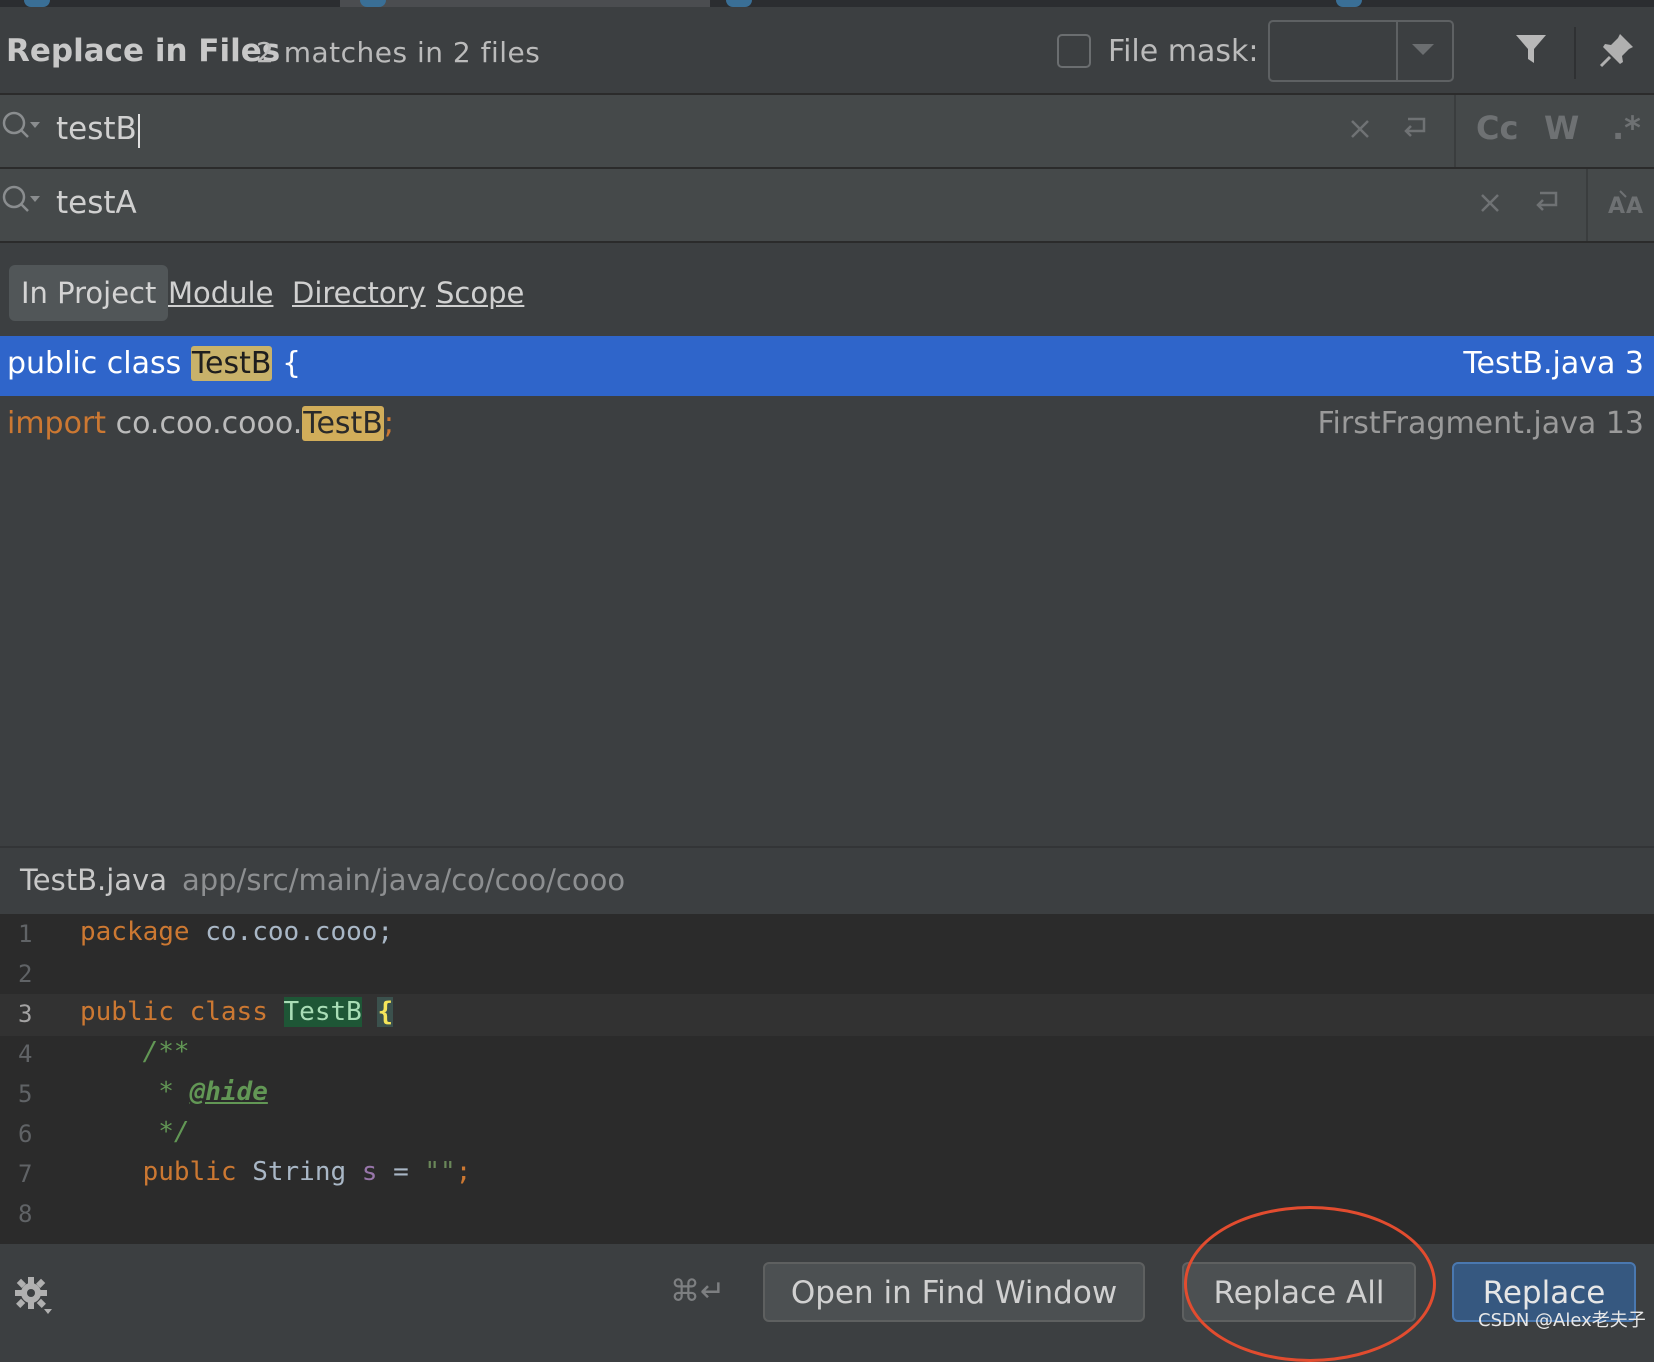  I want to click on result-file: FirstFragment.java 13, so click(1480, 423).